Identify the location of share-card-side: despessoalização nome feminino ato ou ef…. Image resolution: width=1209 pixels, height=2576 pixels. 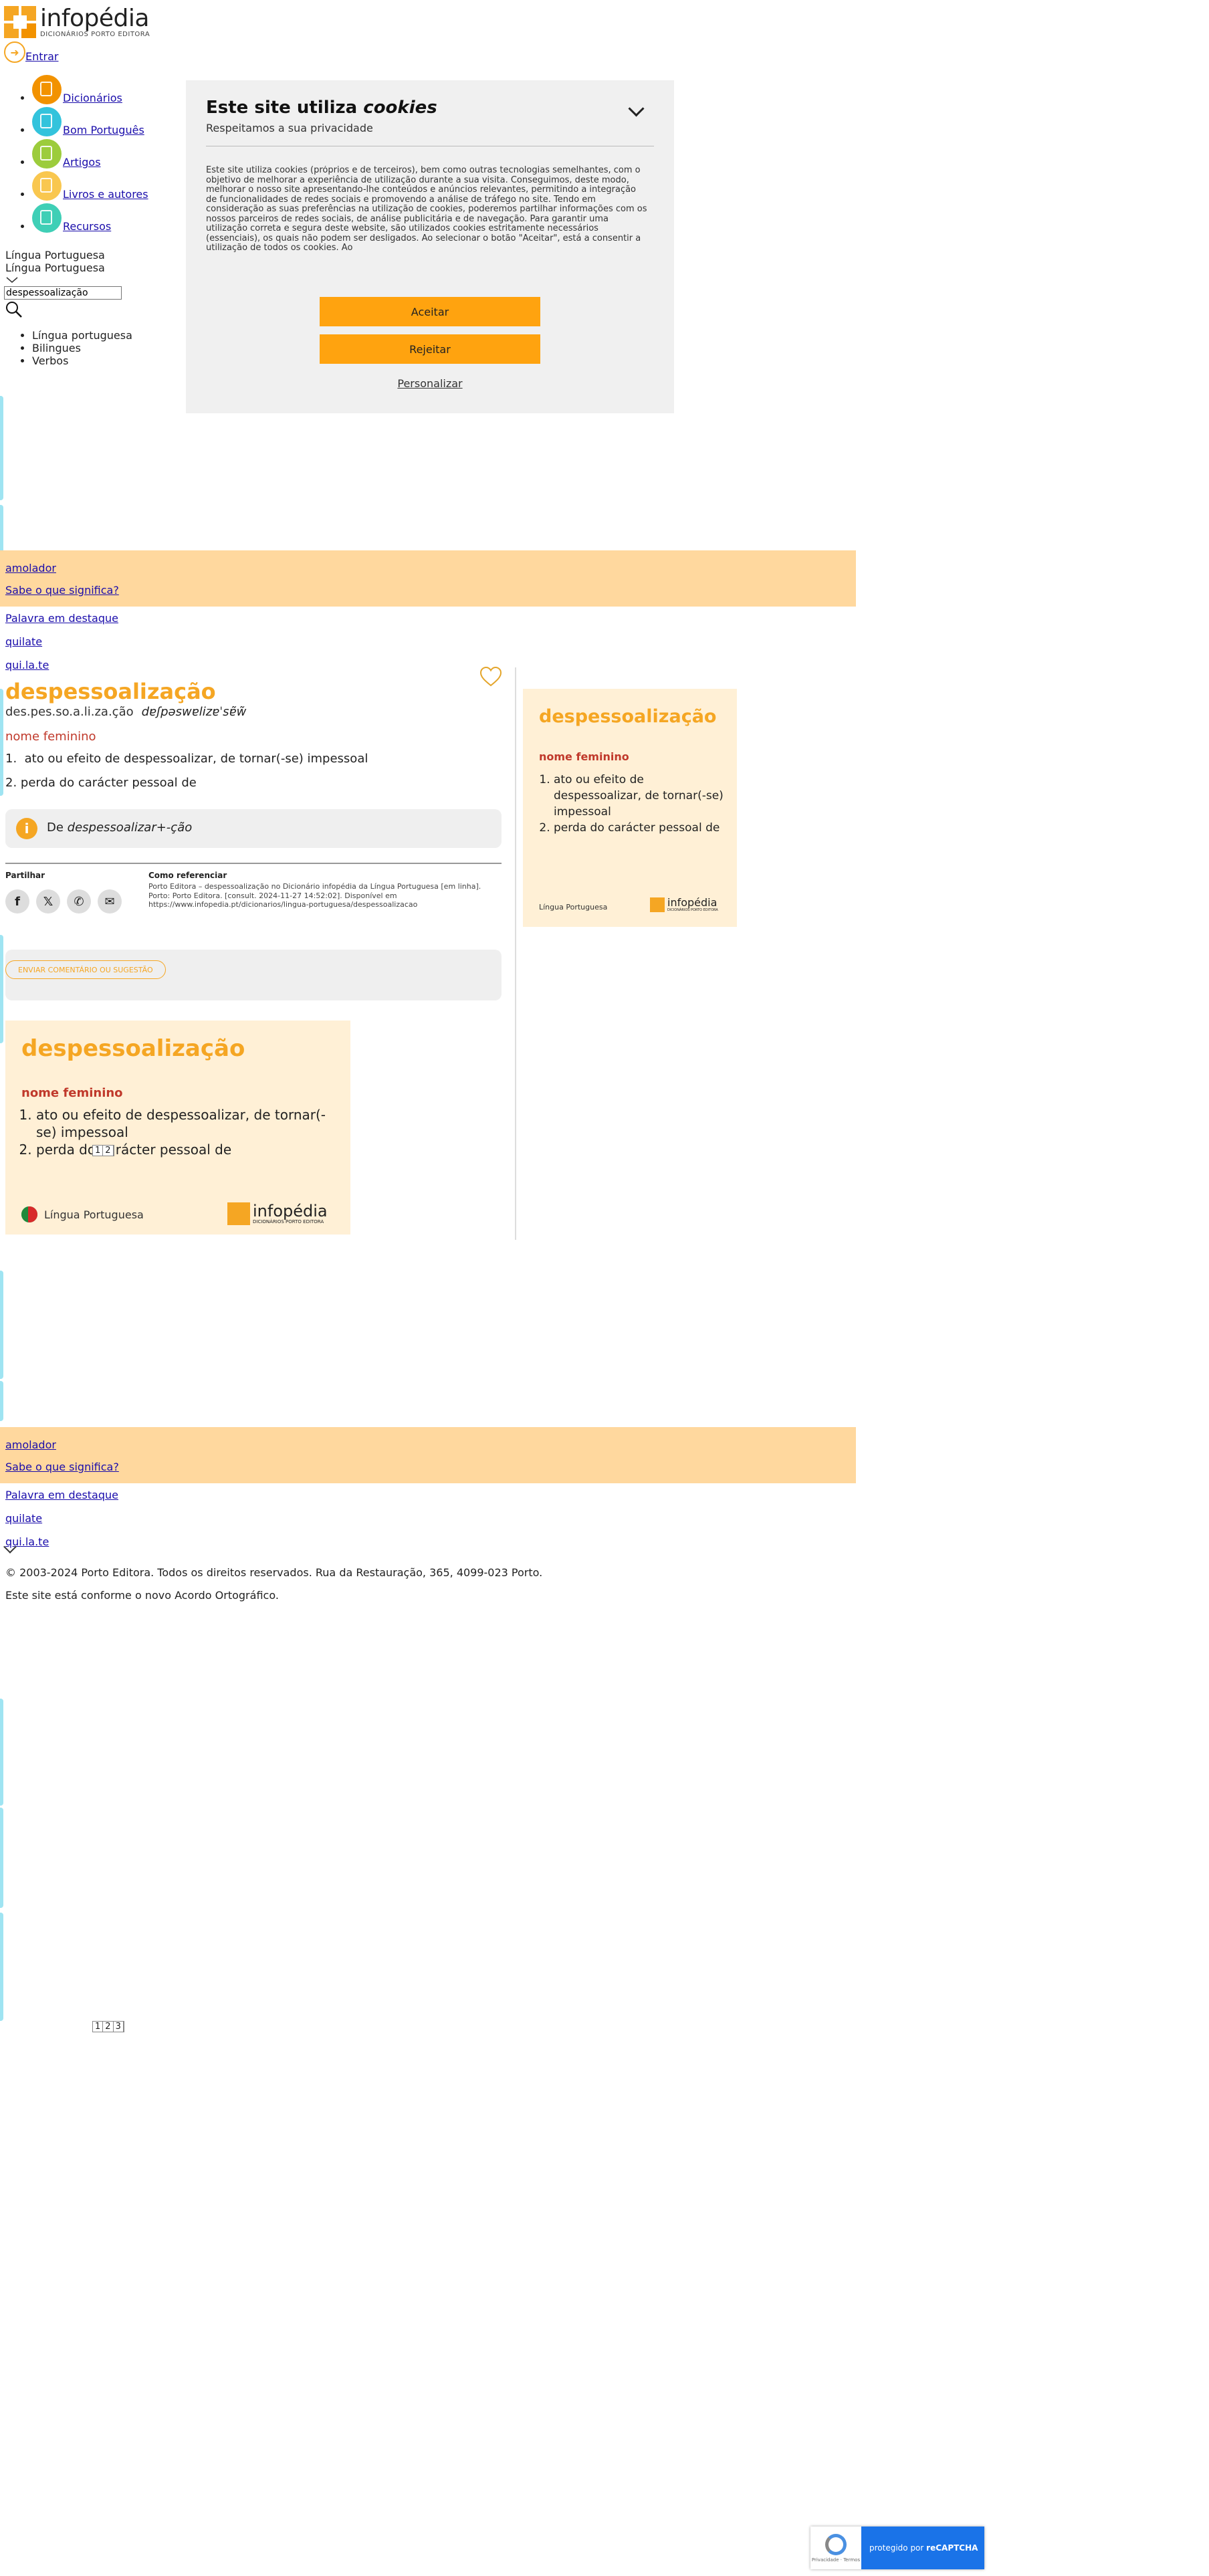
(630, 808).